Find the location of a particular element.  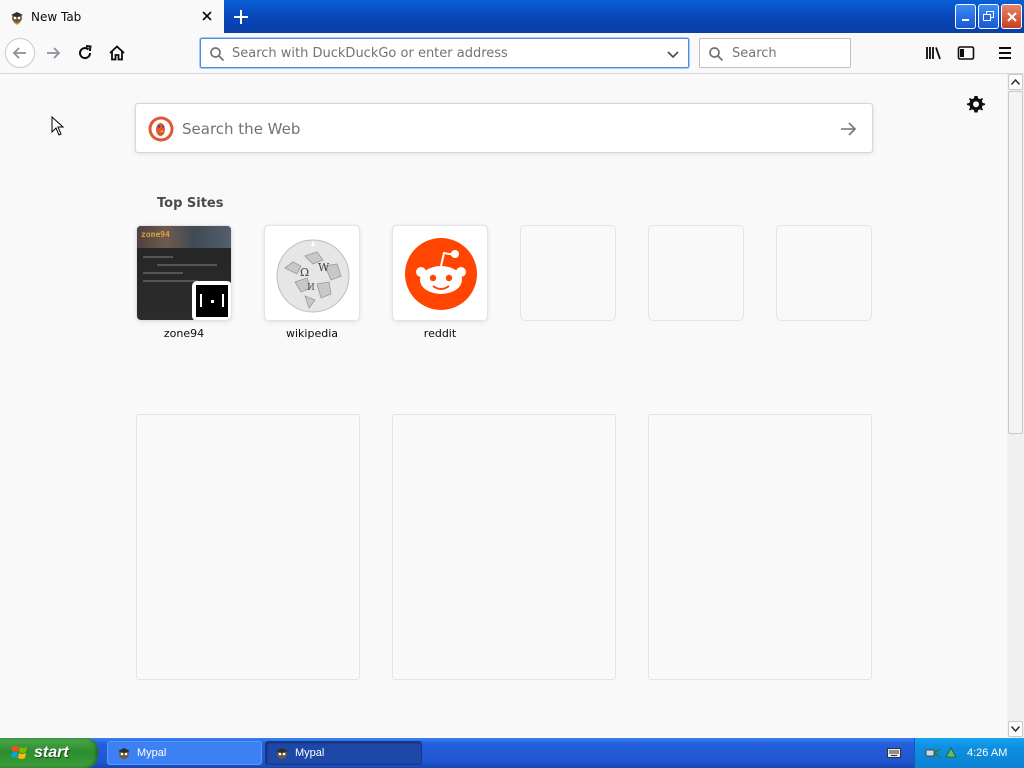

svg-text: И is located at coordinates (311, 288).